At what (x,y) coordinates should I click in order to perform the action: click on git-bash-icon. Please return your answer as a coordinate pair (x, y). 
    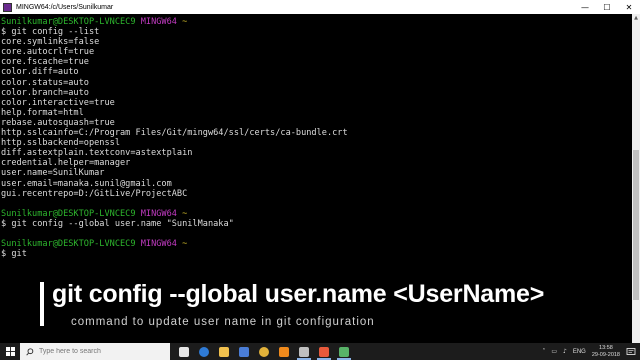
    Looking at the image, I should click on (304, 351).